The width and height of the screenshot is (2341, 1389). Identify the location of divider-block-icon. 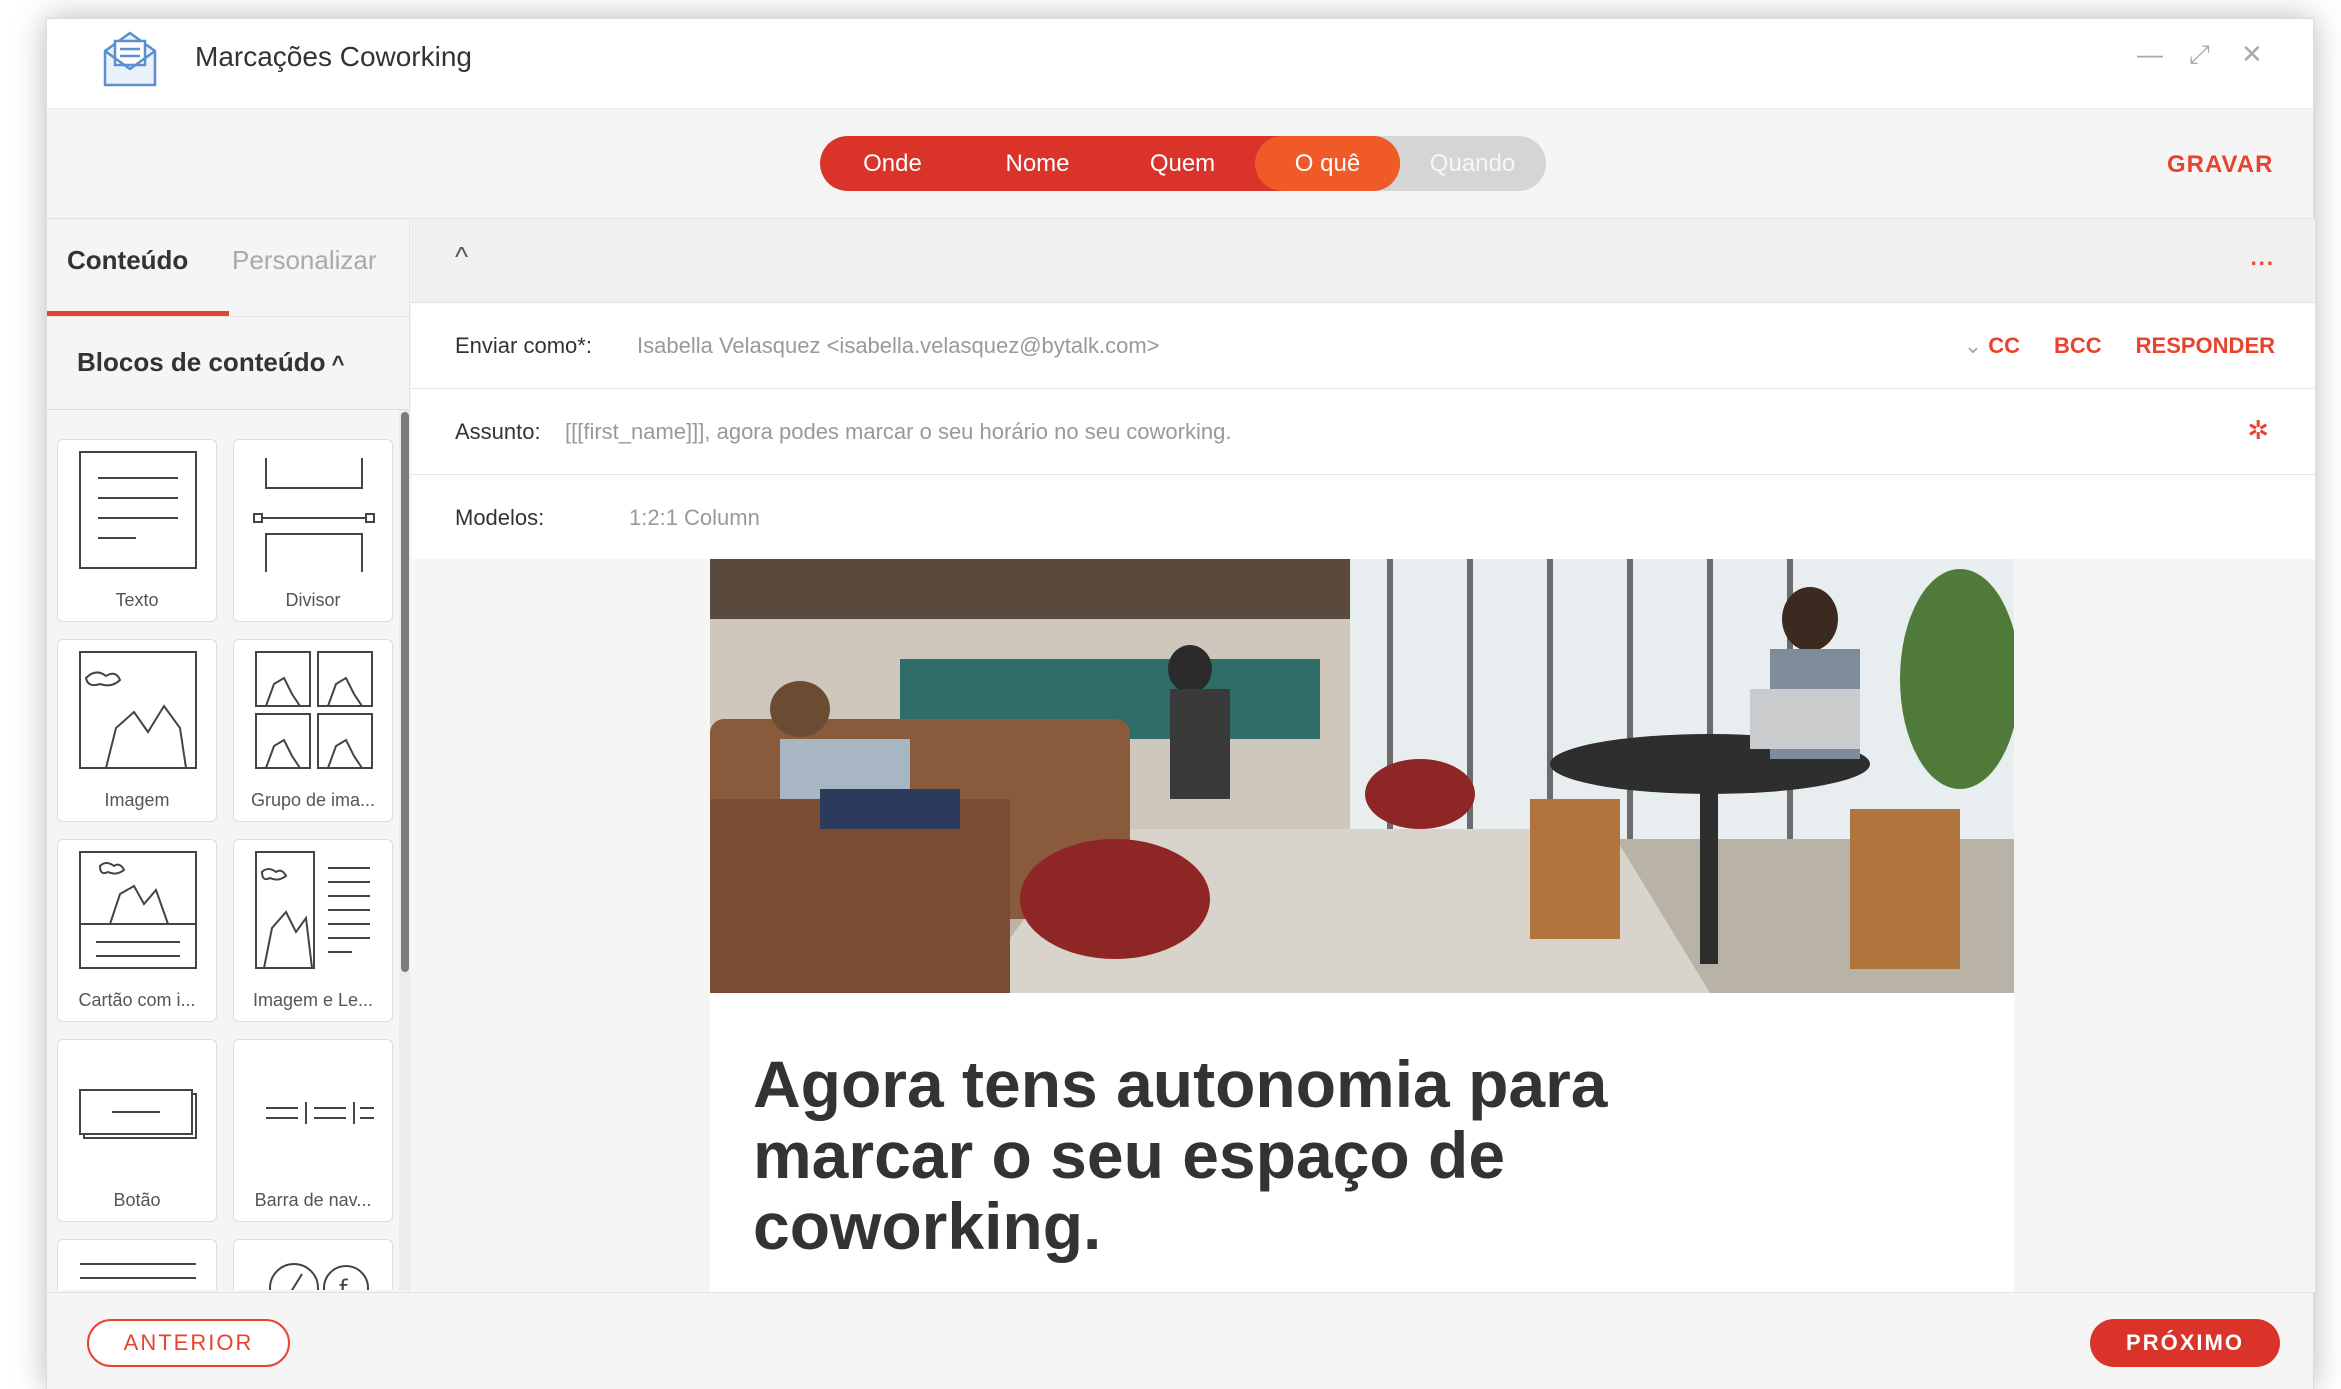
(314, 515).